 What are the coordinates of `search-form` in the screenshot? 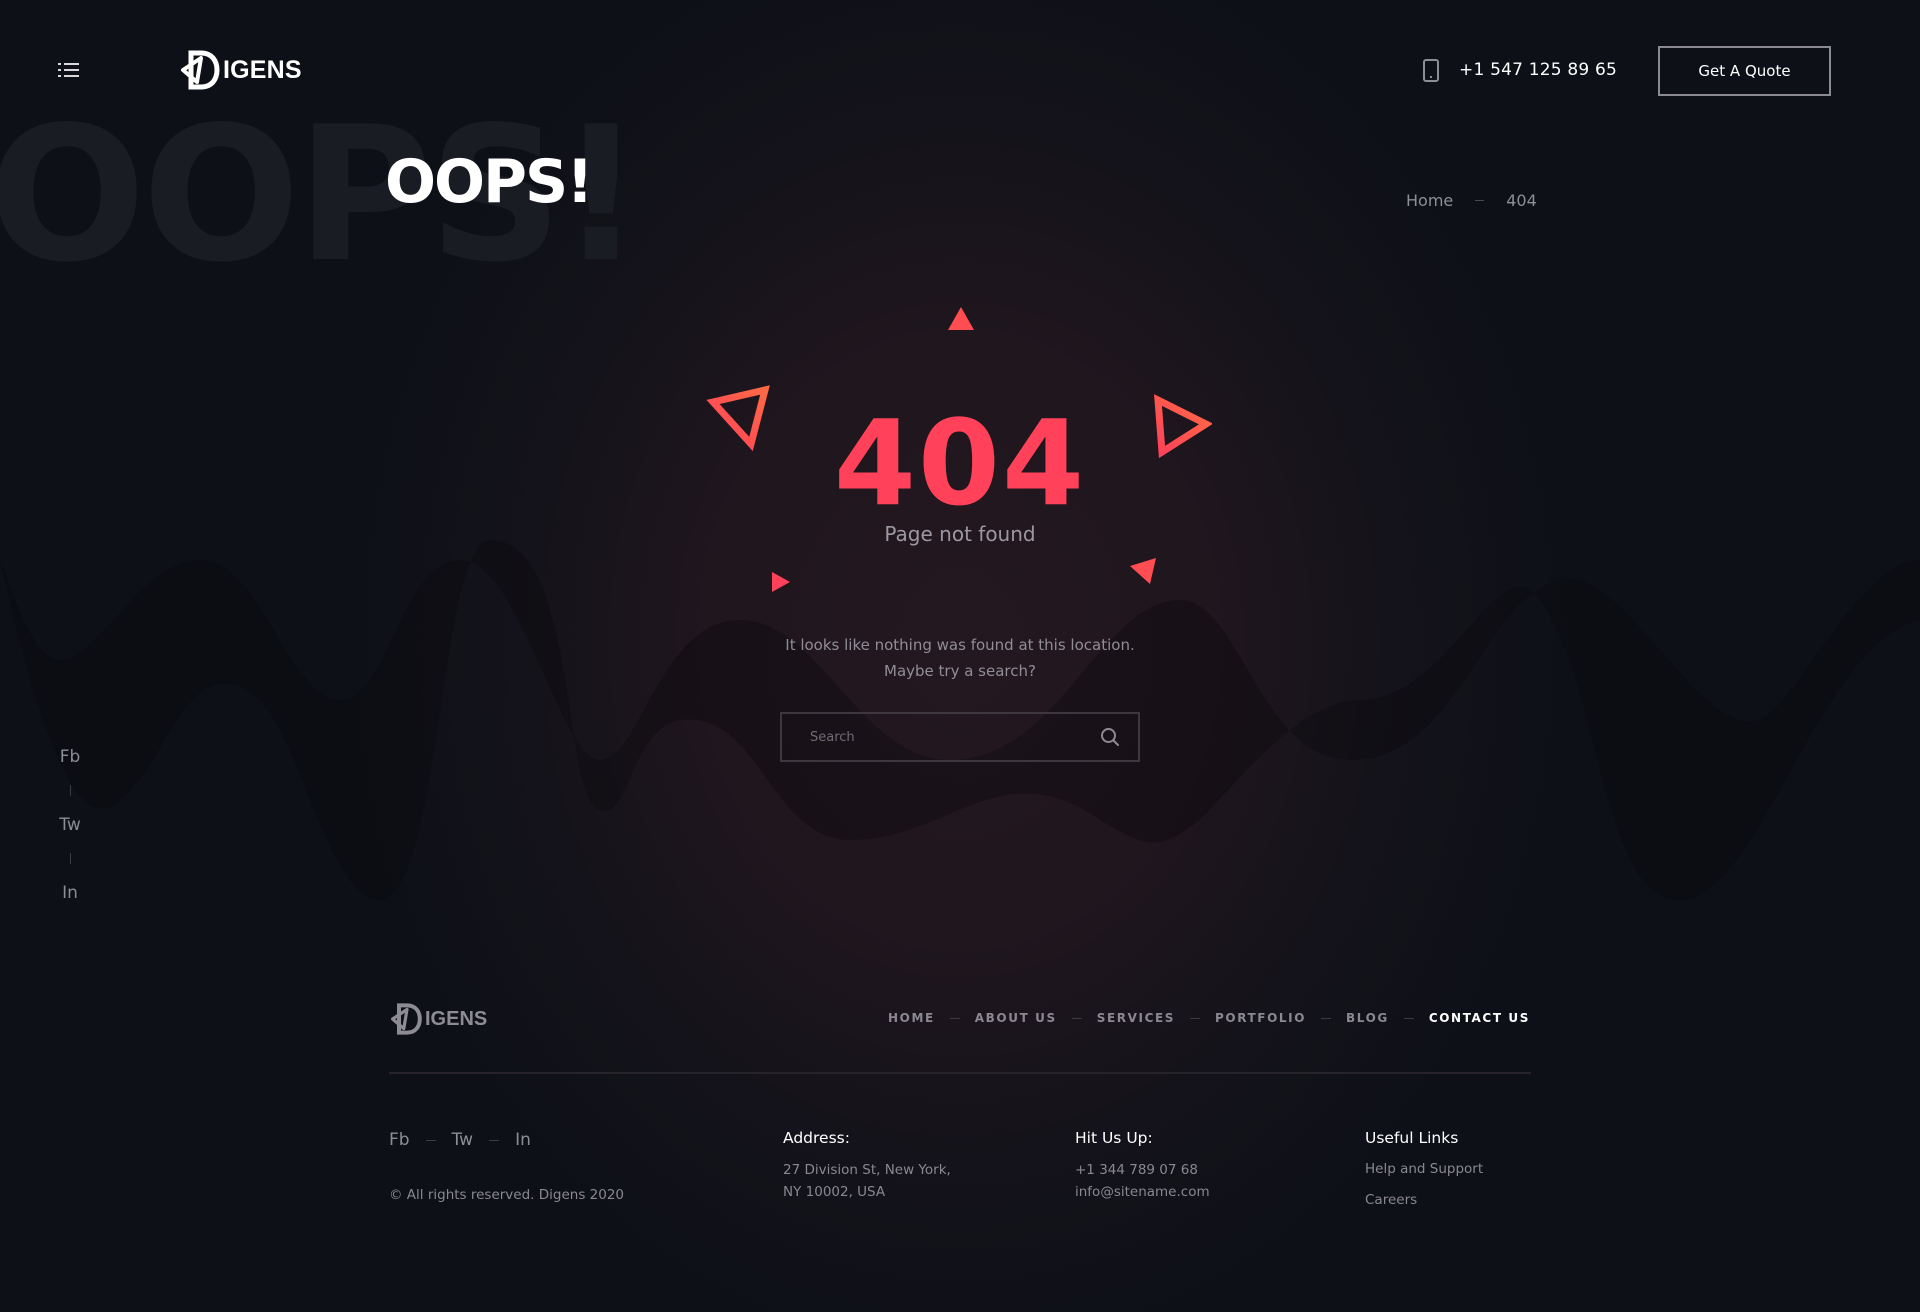 It's located at (960, 737).